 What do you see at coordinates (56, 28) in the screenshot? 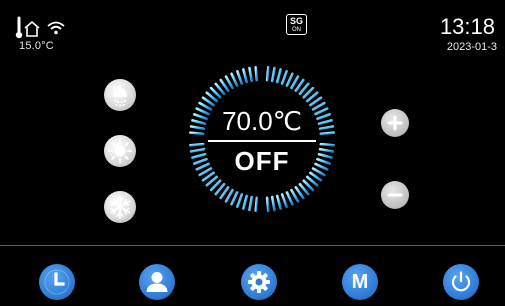
I see `wifi-icon` at bounding box center [56, 28].